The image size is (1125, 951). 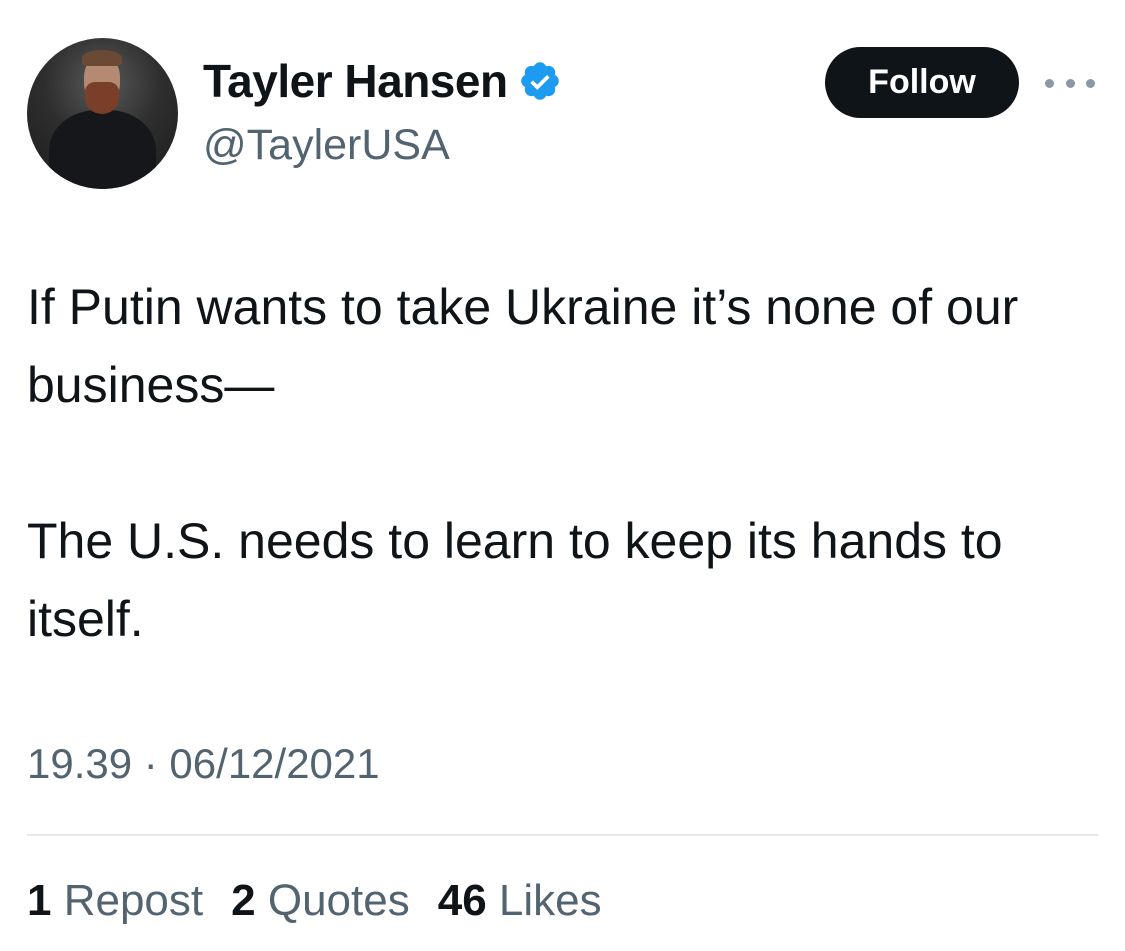 I want to click on avatar-beard-shape, so click(x=102, y=98).